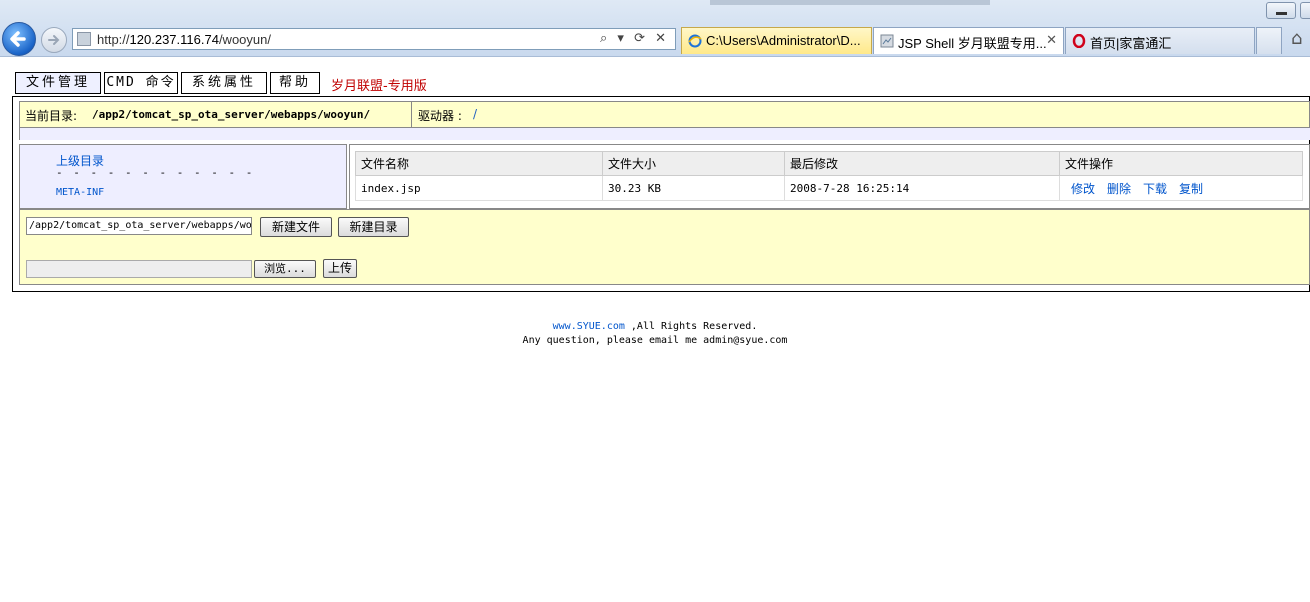 This screenshot has width=1310, height=602. What do you see at coordinates (475, 114) in the screenshot?
I see `drive-value: /` at bounding box center [475, 114].